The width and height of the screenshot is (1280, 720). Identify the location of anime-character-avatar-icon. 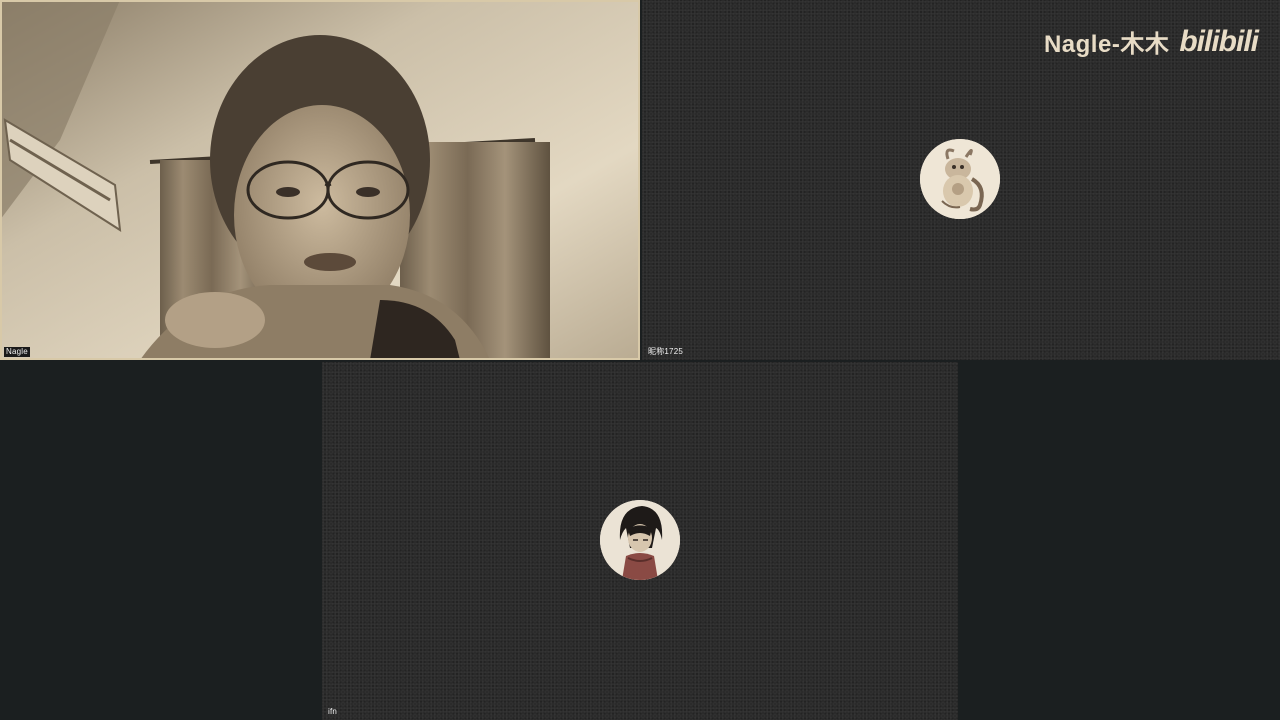
(640, 540).